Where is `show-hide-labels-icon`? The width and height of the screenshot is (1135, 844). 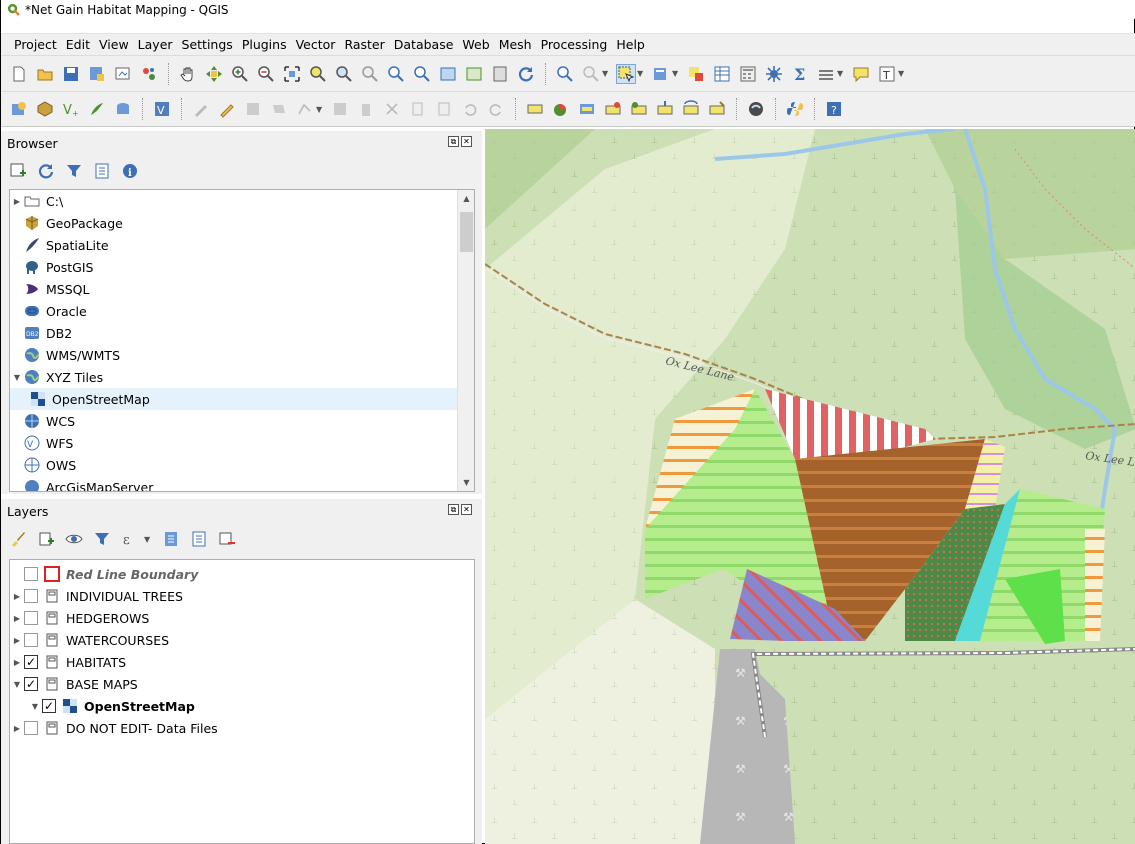
show-hide-labels-icon is located at coordinates (639, 109).